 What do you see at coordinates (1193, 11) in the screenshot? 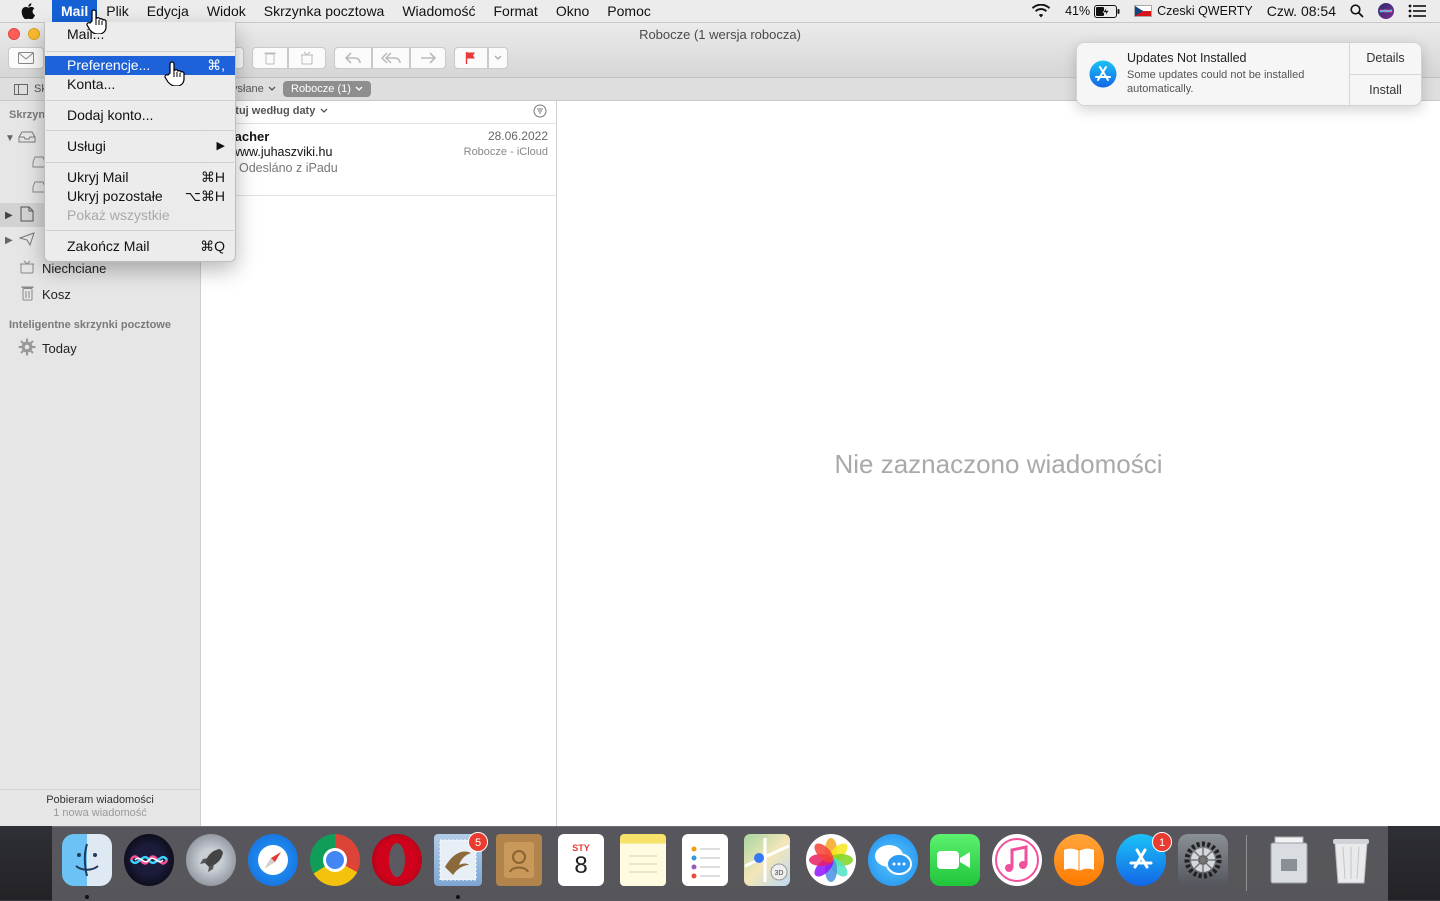
I see `input-source-menu: Czeski QWERTY` at bounding box center [1193, 11].